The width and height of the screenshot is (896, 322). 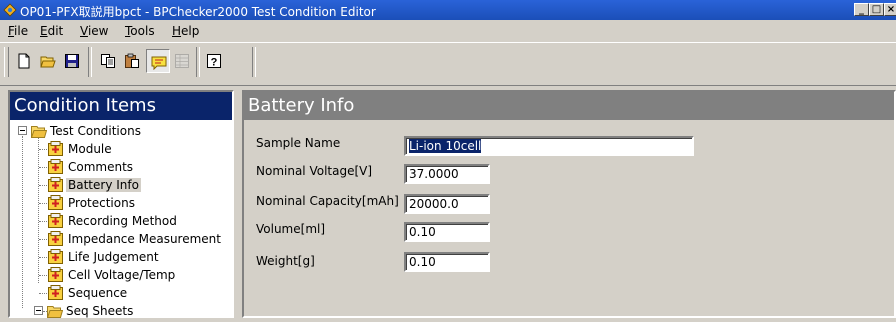 I want to click on tree-label: Seq Sheets, so click(x=100, y=311).